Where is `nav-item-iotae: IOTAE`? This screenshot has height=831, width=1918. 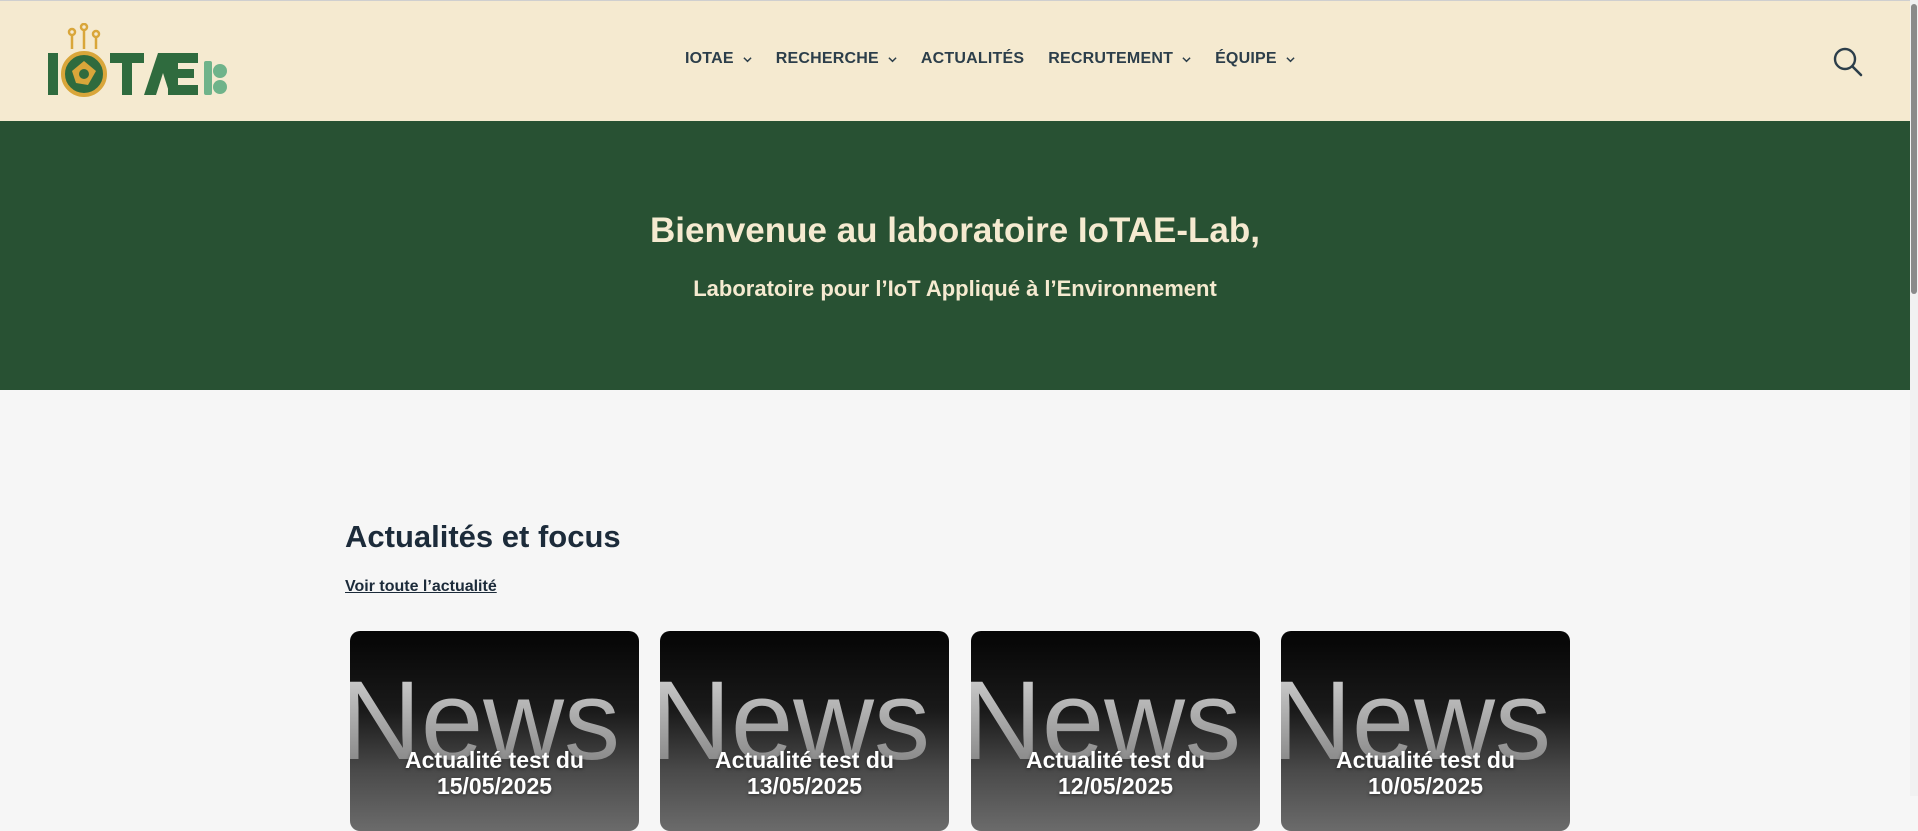
nav-item-iotae: IOTAE is located at coordinates (718, 59).